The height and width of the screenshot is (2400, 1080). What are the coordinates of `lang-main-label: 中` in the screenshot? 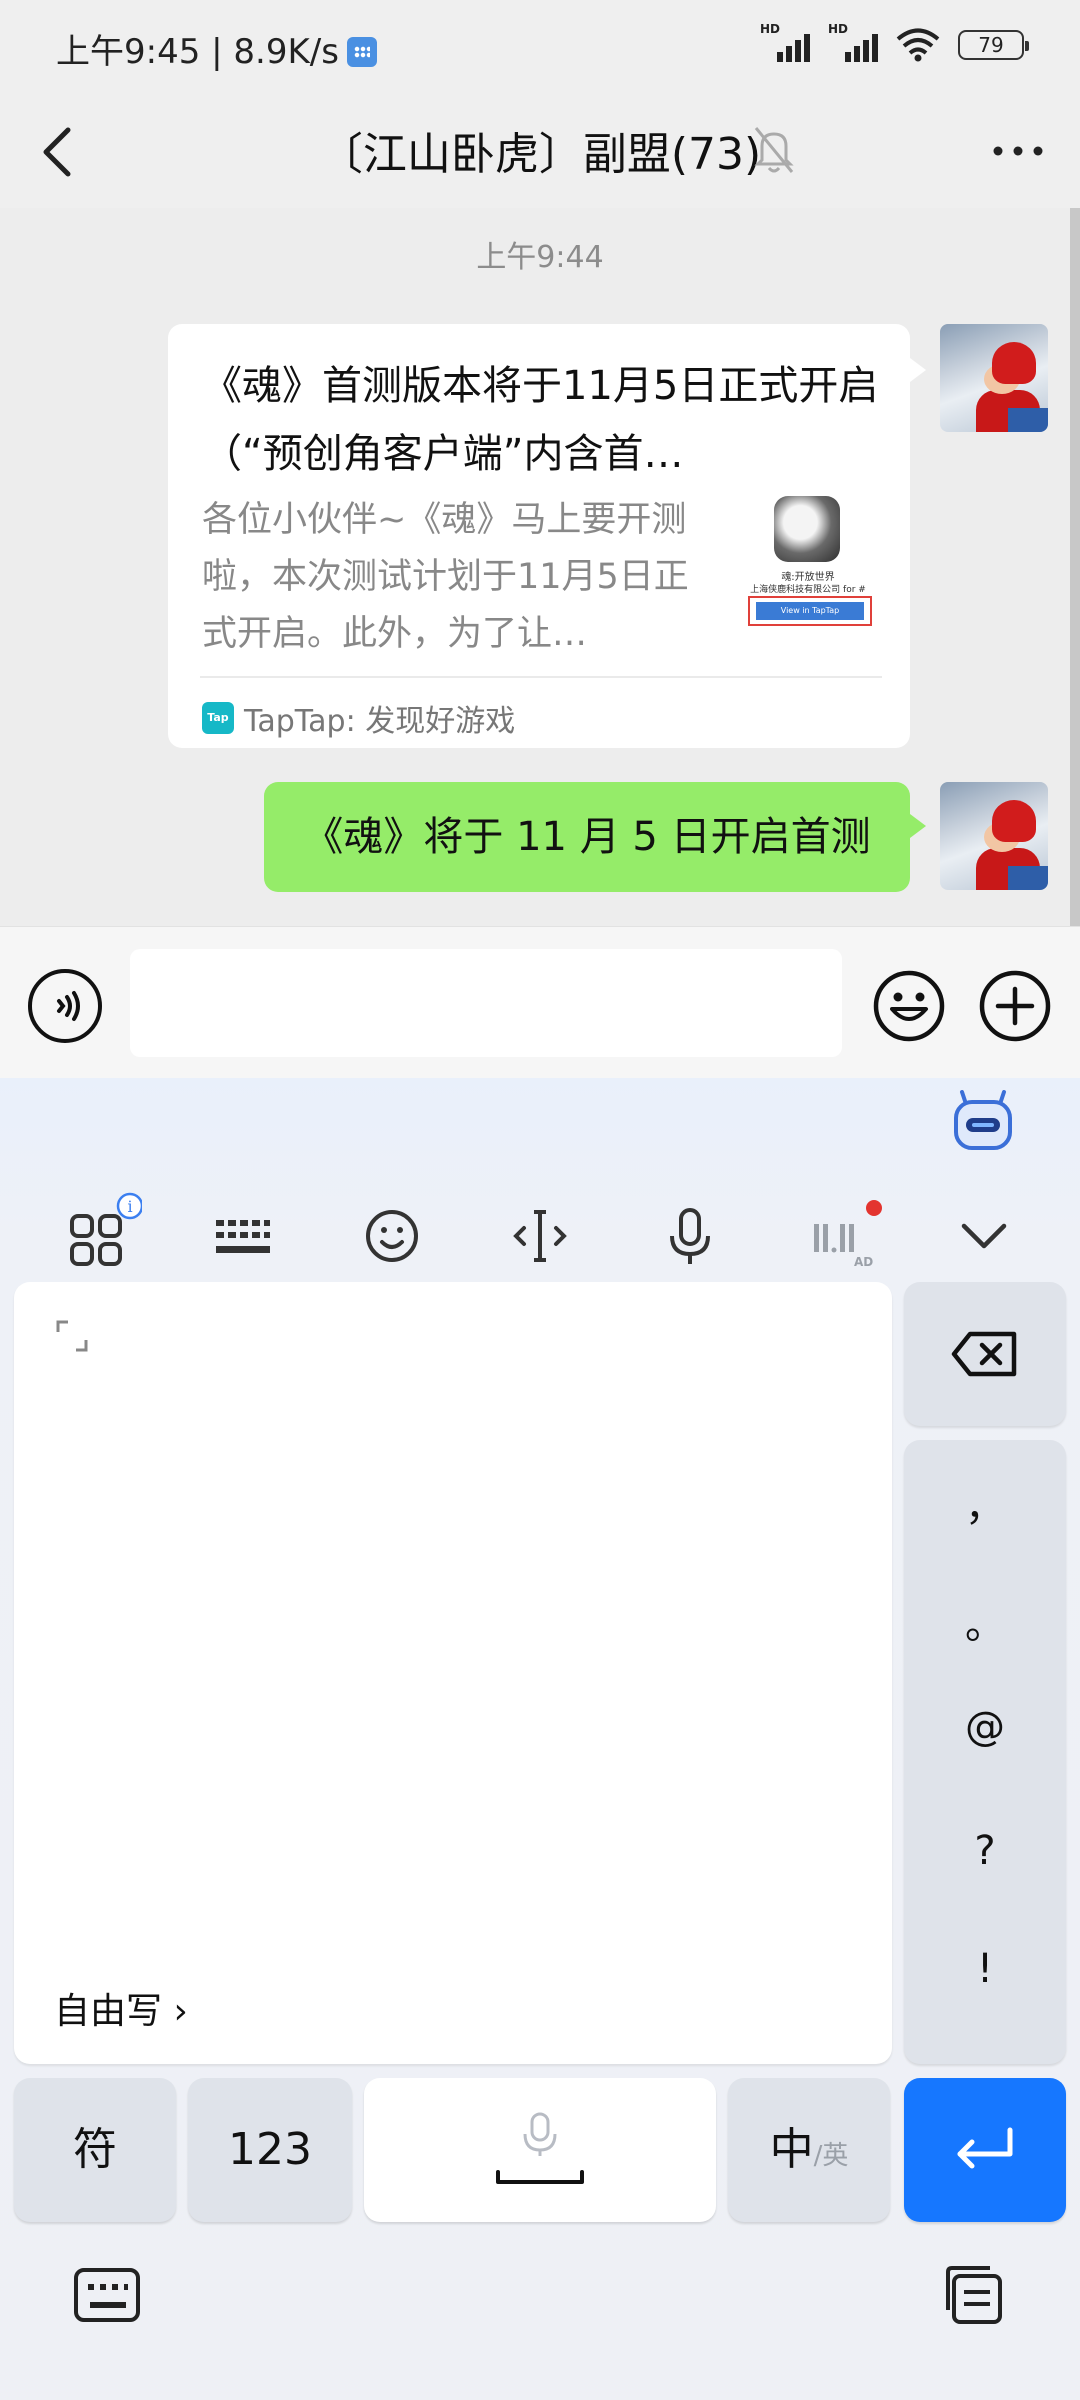 It's located at (791, 2149).